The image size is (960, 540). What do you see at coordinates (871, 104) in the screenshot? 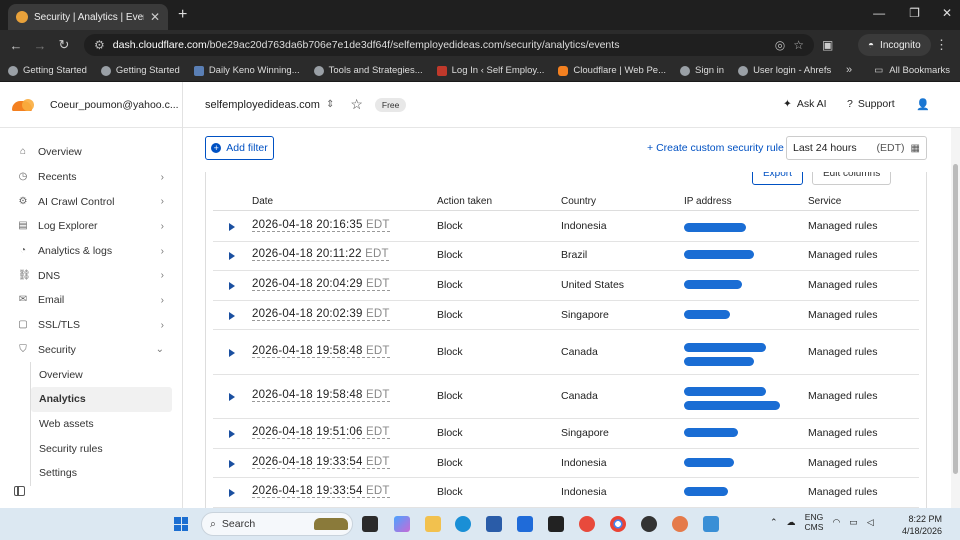
I see `support-button: ? Support` at bounding box center [871, 104].